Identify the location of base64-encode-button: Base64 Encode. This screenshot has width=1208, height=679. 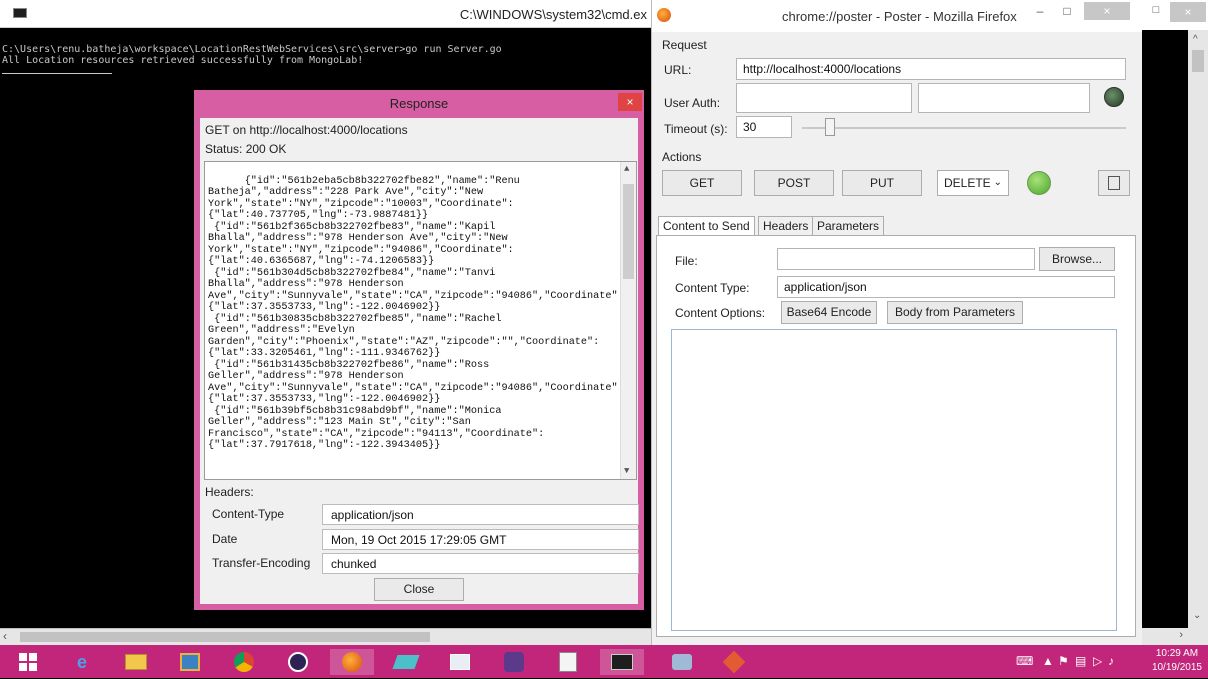
(829, 312).